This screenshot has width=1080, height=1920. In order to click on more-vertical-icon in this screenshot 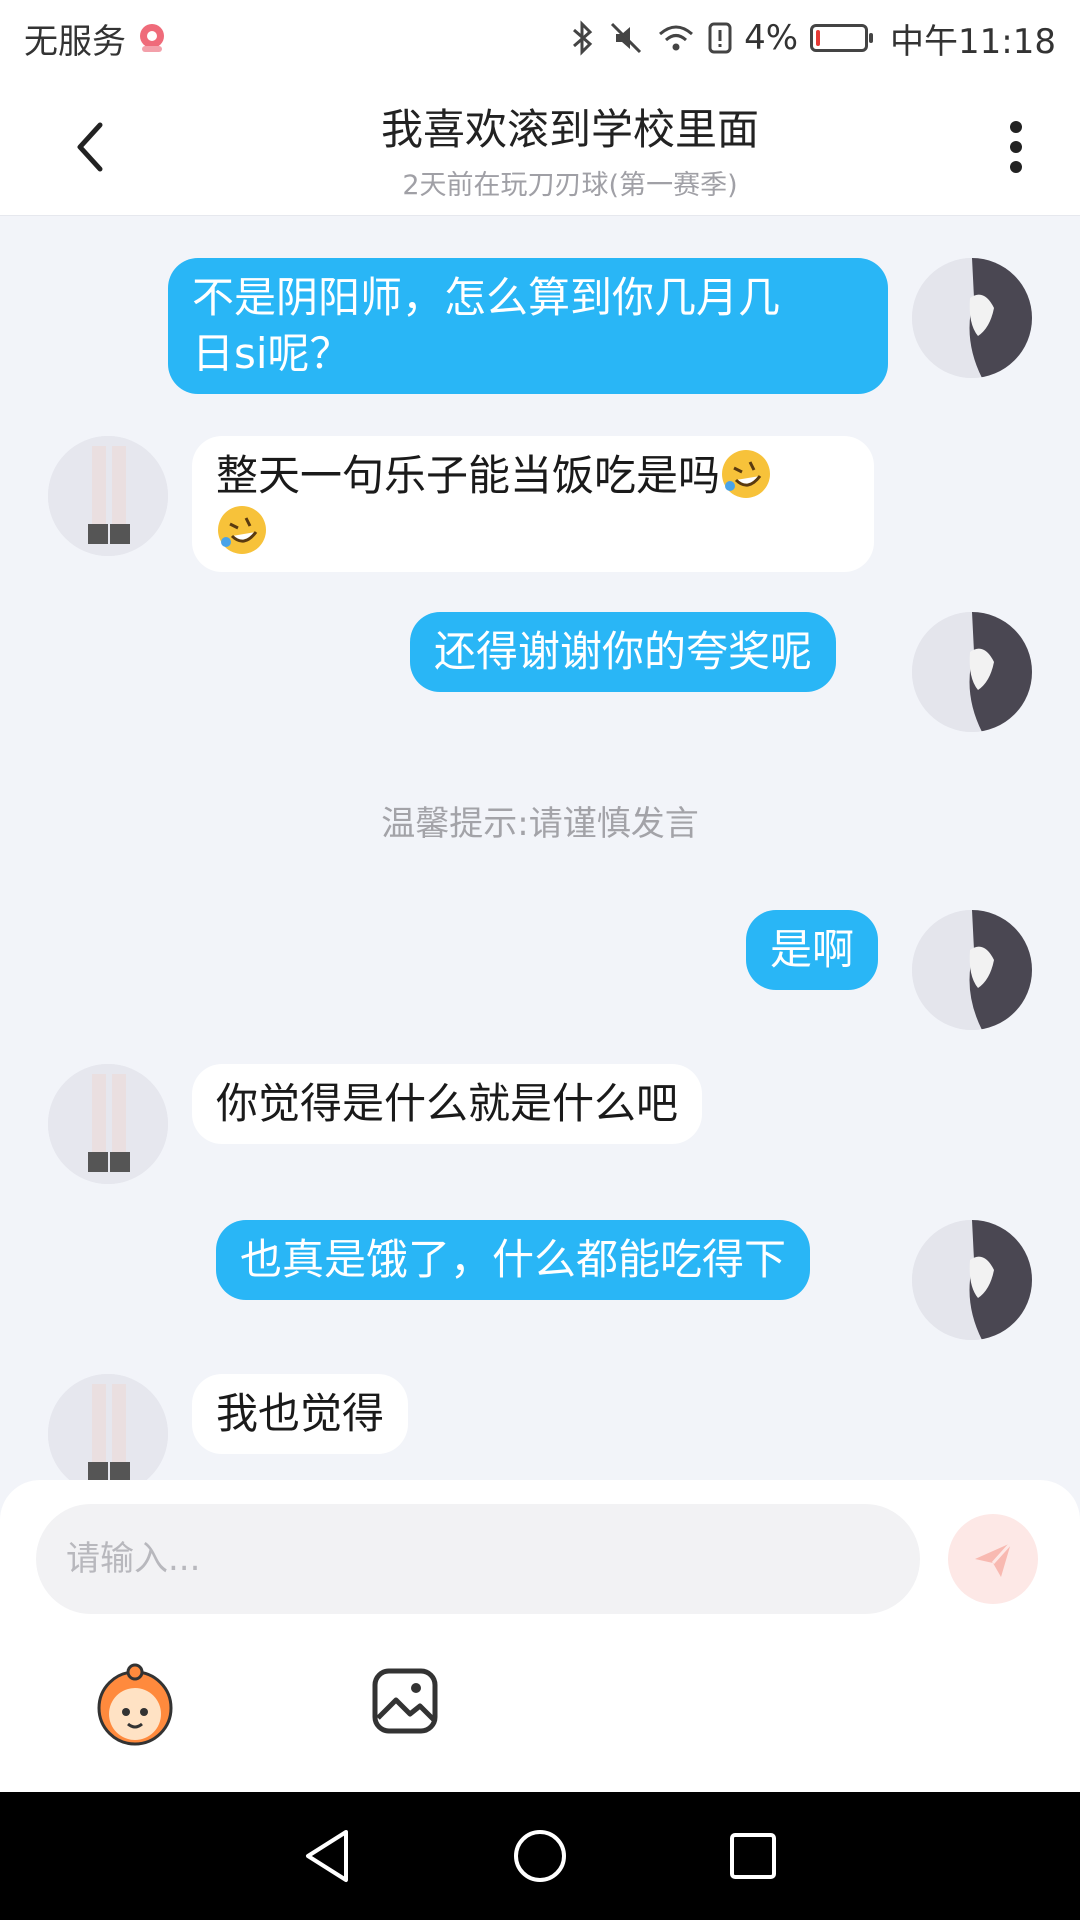, I will do `click(1016, 147)`.